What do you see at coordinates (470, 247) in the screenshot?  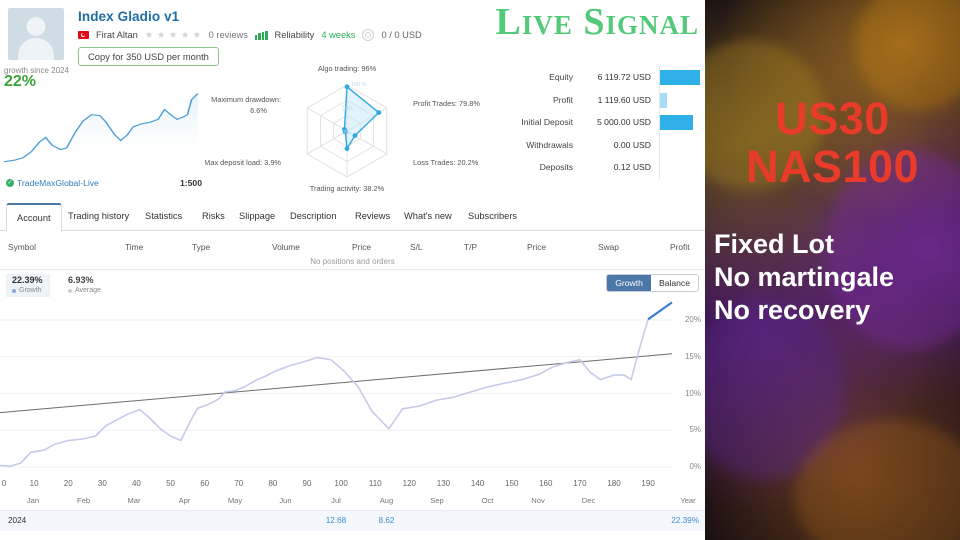 I see `column-header: T/P` at bounding box center [470, 247].